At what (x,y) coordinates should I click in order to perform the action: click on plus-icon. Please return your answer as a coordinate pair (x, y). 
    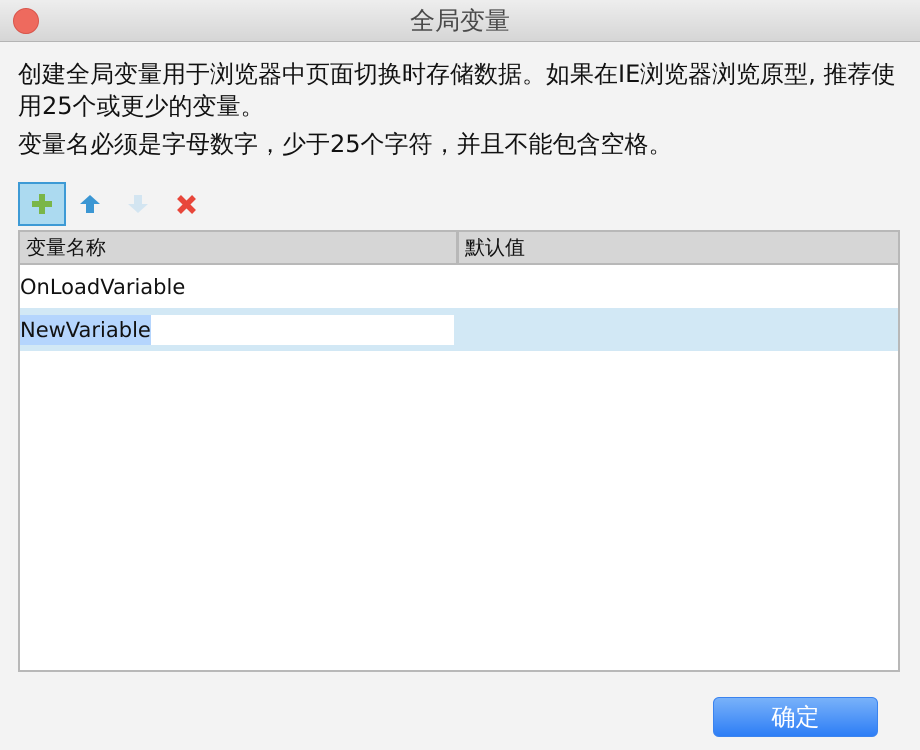
    Looking at the image, I should click on (42, 204).